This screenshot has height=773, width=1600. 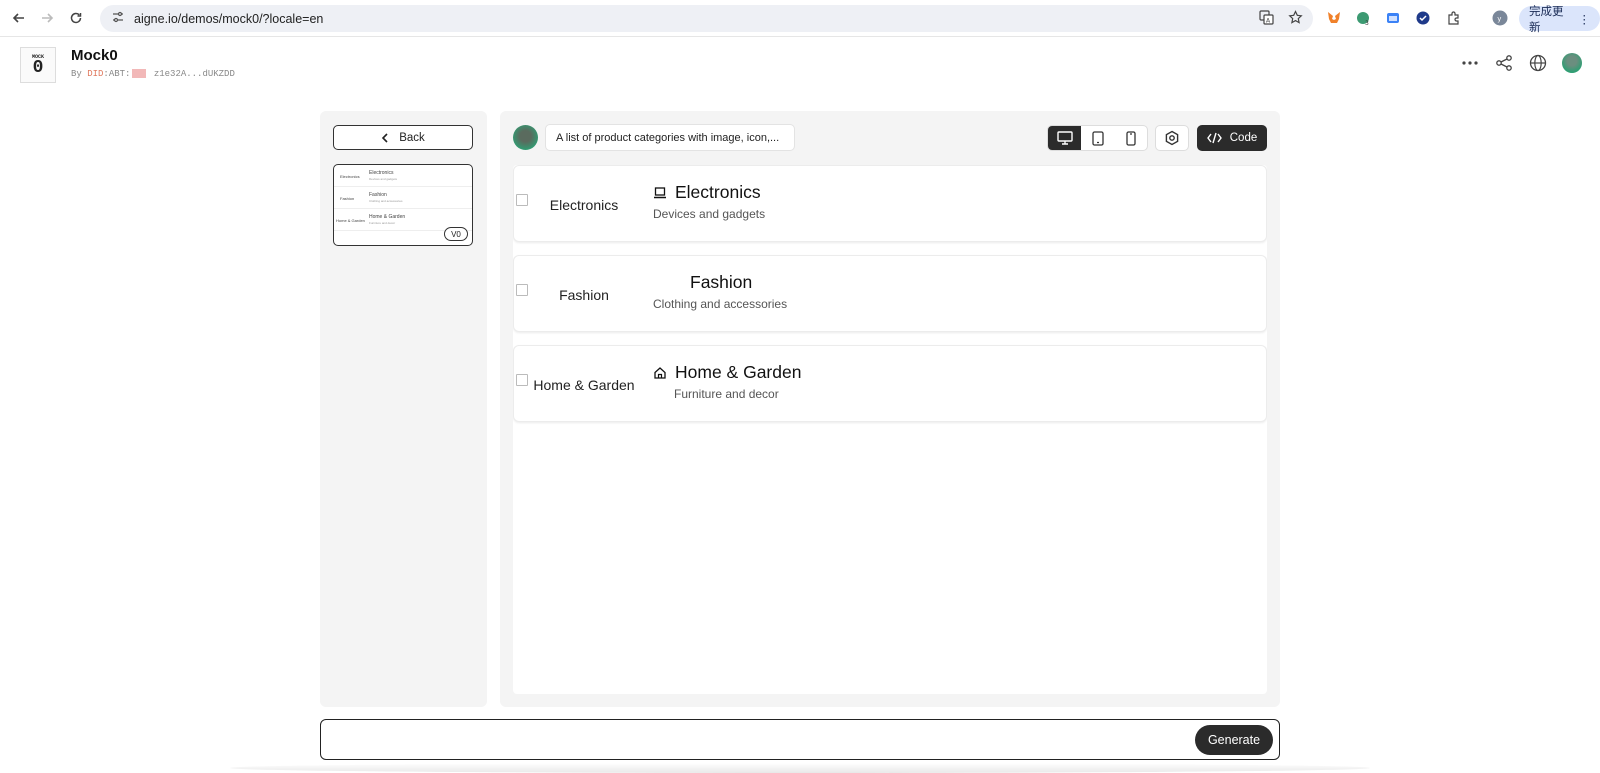 I want to click on logo-main-text: 0, so click(x=38, y=68).